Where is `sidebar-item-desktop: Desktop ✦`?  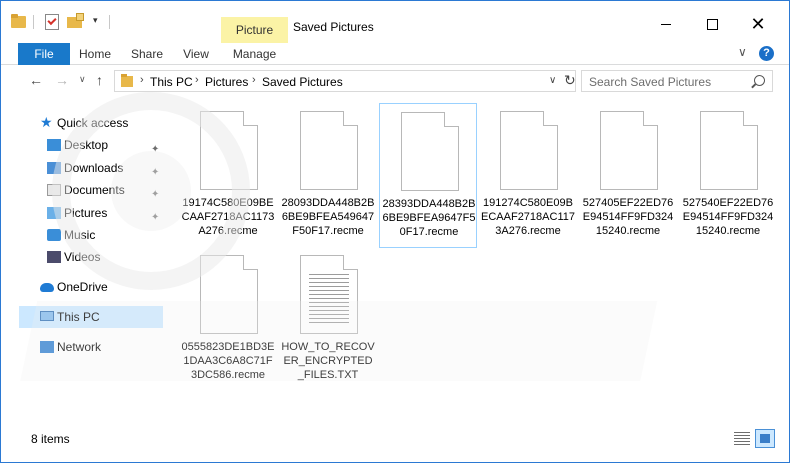 sidebar-item-desktop: Desktop ✦ is located at coordinates (91, 145).